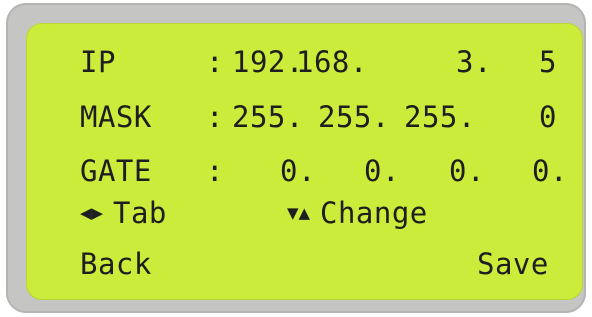 The width and height of the screenshot is (592, 317). What do you see at coordinates (332, 62) in the screenshot?
I see `ip-octet-2: 168.` at bounding box center [332, 62].